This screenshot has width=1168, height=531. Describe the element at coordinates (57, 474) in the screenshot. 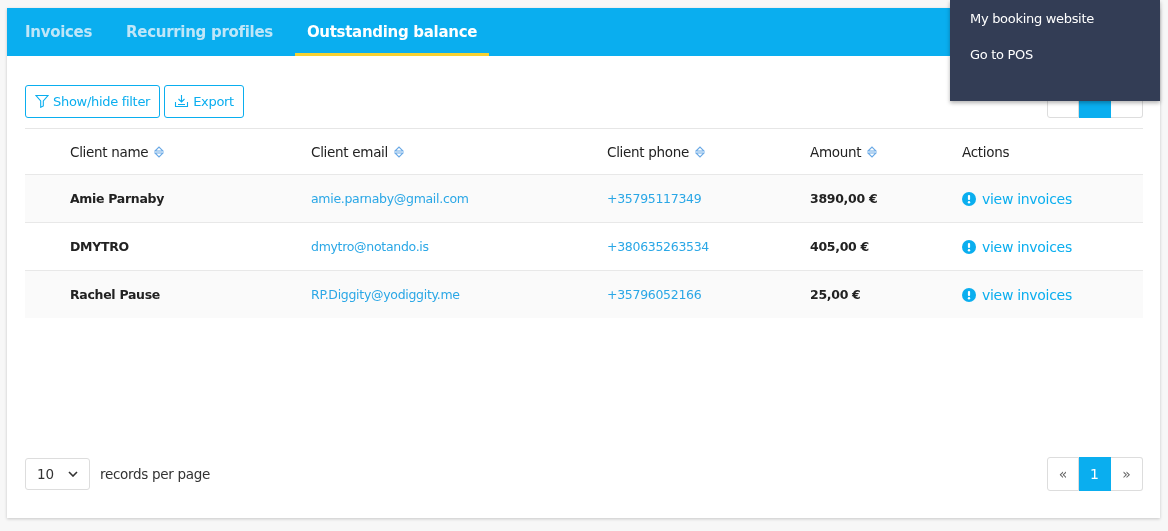

I see `page-size-select: 10` at that location.